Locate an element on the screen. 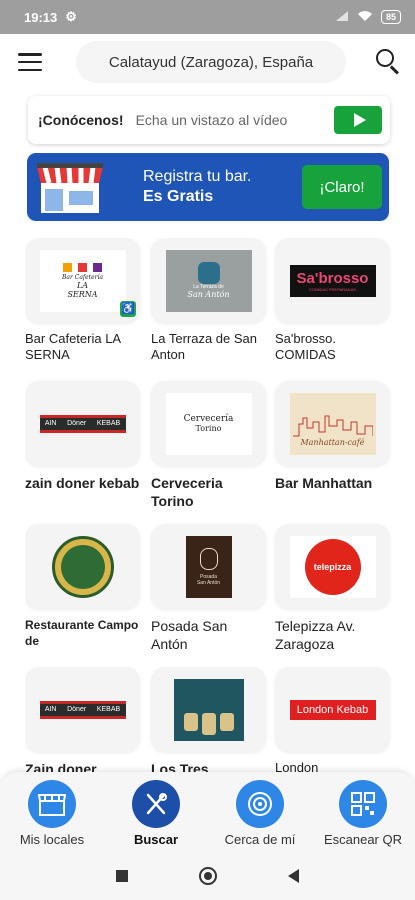 Image resolution: width=415 pixels, height=900 pixels. shop-icon is located at coordinates (70, 187).